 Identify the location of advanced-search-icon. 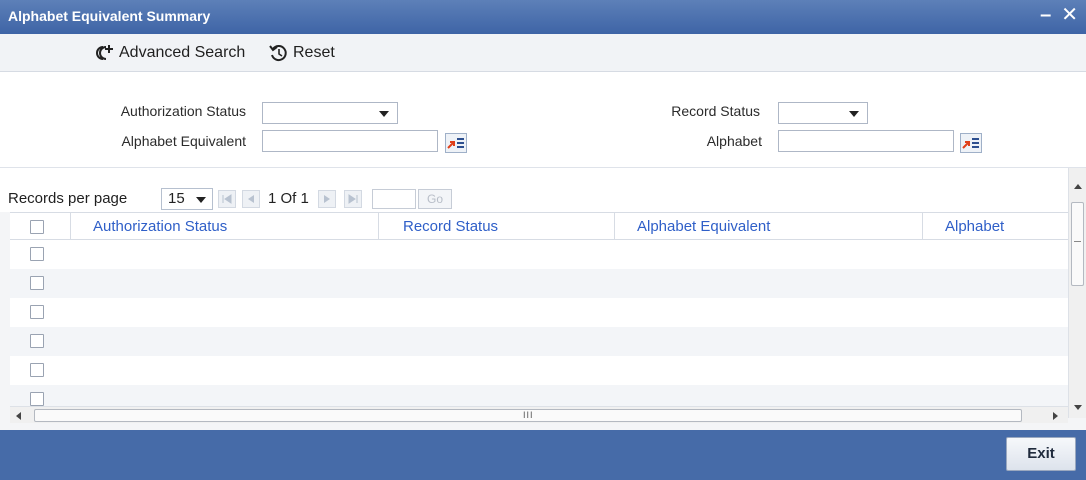
(104, 52).